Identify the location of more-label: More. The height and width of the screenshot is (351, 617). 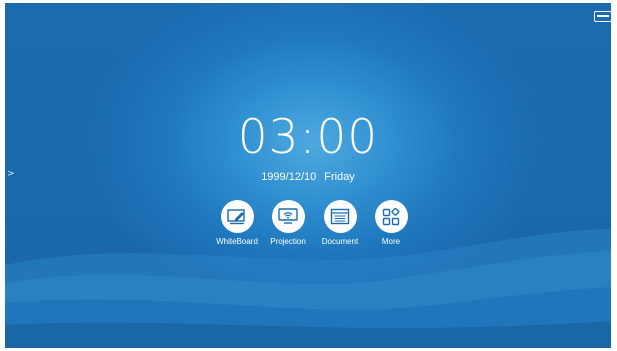
(391, 241).